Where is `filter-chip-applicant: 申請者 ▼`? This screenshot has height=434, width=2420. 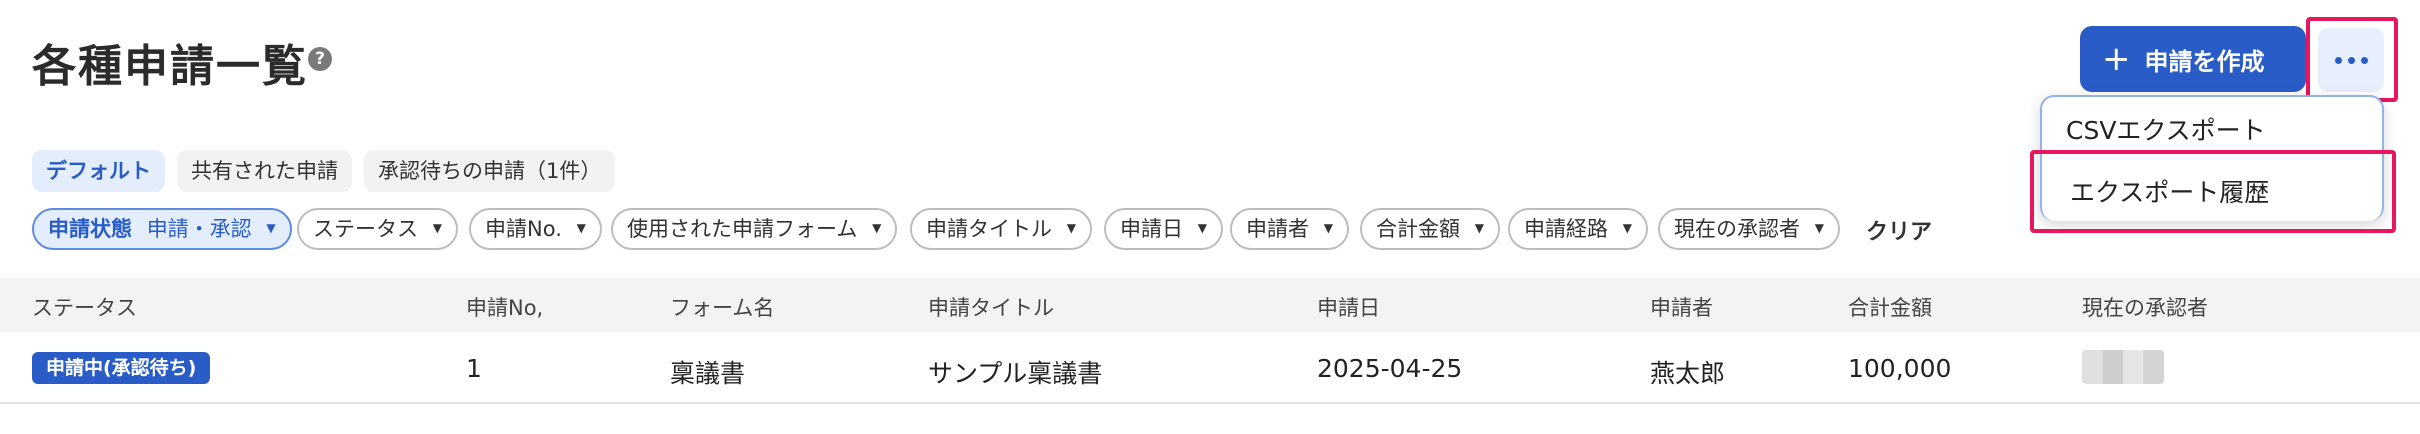
filter-chip-applicant: 申請者 ▼ is located at coordinates (1289, 229).